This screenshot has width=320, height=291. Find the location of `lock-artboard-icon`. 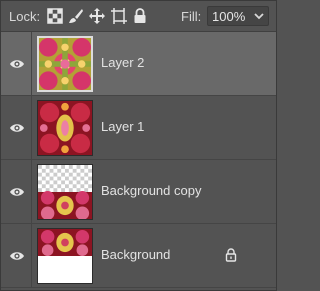

lock-artboard-icon is located at coordinates (119, 16).